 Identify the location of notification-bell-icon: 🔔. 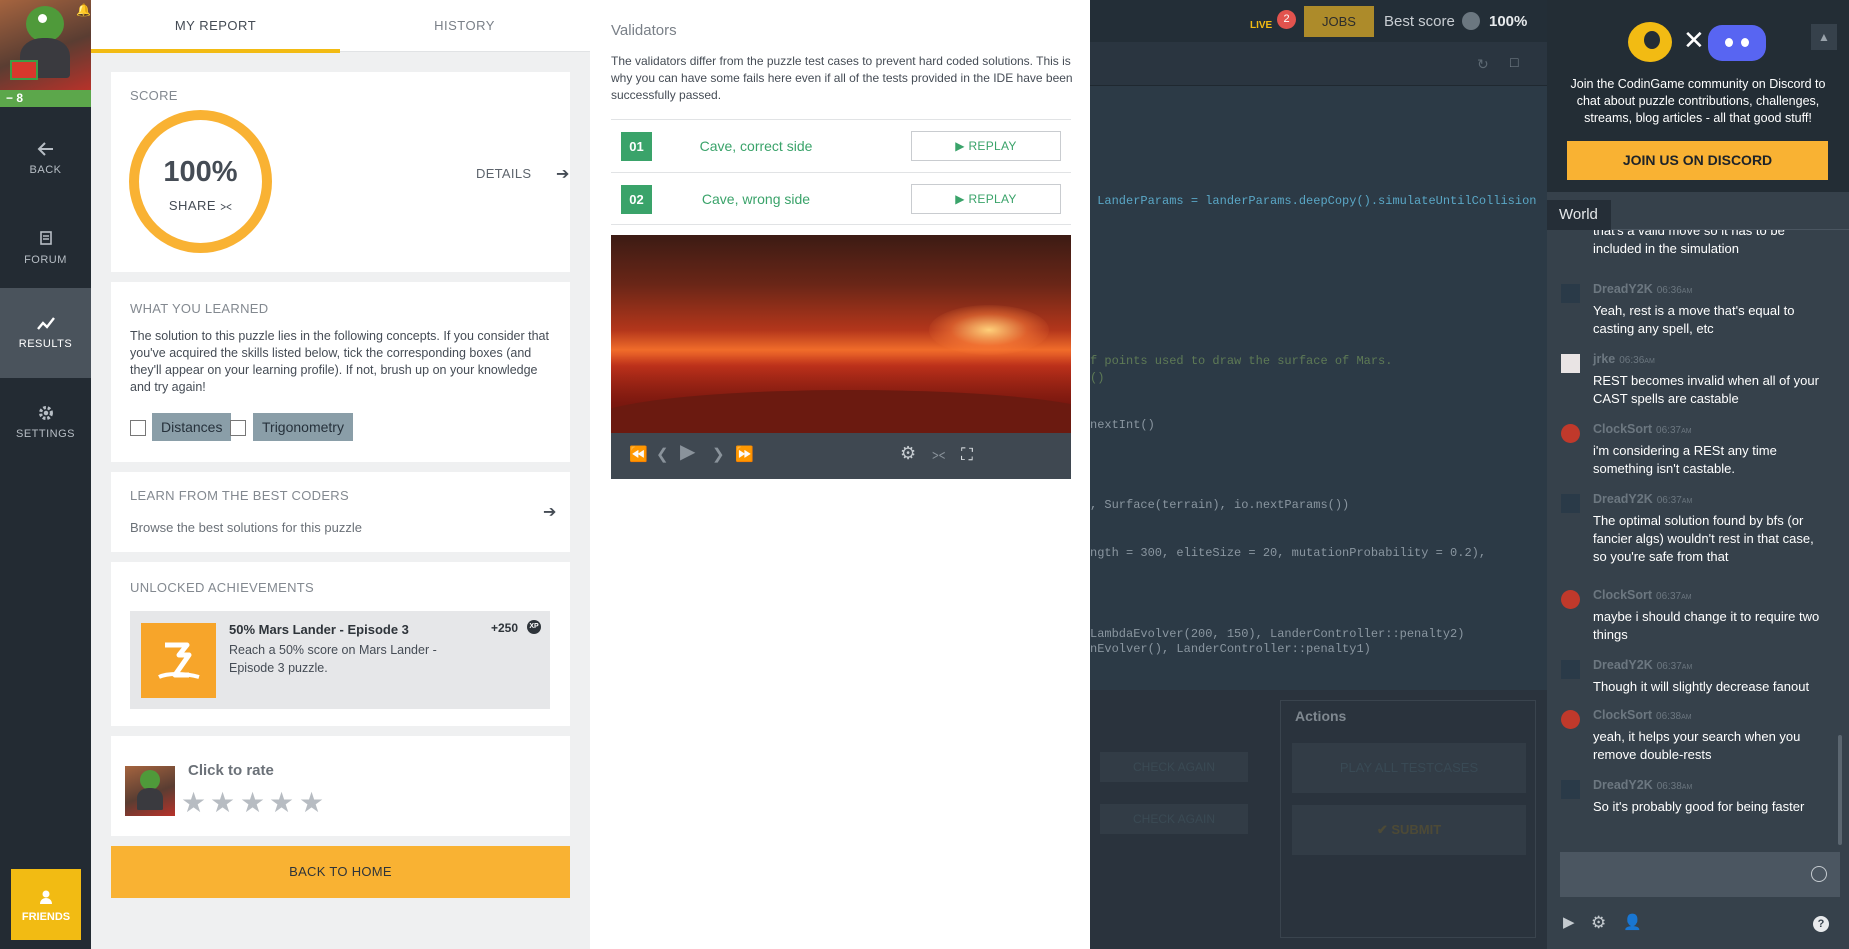
(83, 10).